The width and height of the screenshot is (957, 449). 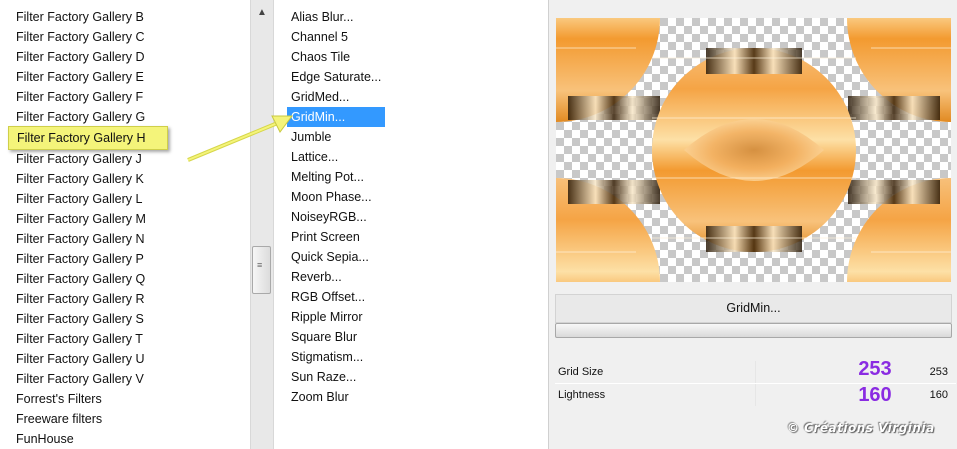 I want to click on grip-icon: ≡, so click(x=260, y=265).